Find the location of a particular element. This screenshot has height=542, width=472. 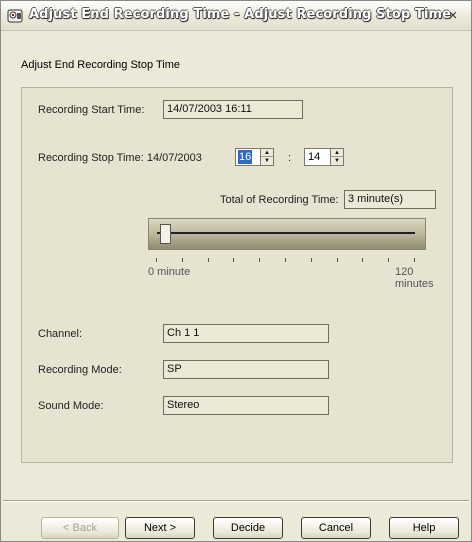

close-icon: × is located at coordinates (453, 16).